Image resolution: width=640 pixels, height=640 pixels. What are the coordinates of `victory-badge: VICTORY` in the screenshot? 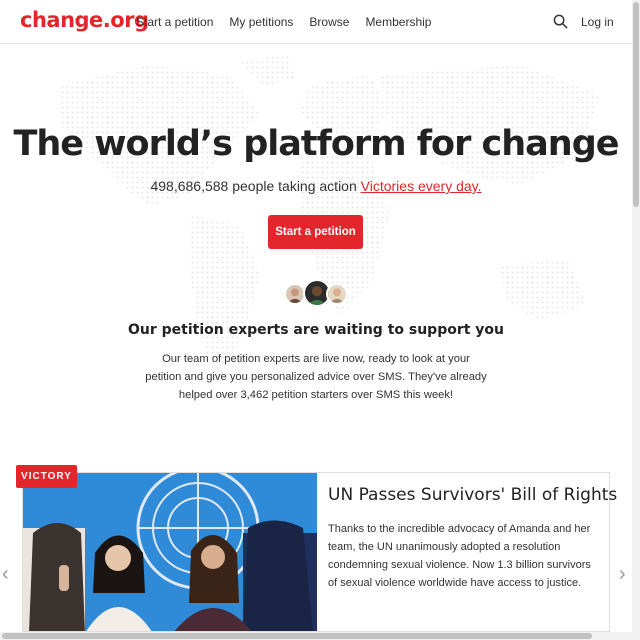 It's located at (46, 476).